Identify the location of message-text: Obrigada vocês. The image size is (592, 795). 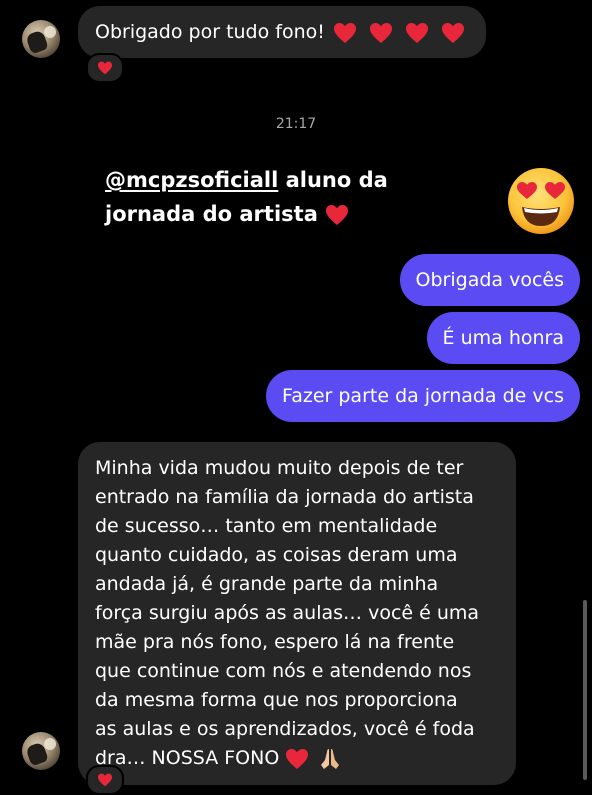
(489, 280).